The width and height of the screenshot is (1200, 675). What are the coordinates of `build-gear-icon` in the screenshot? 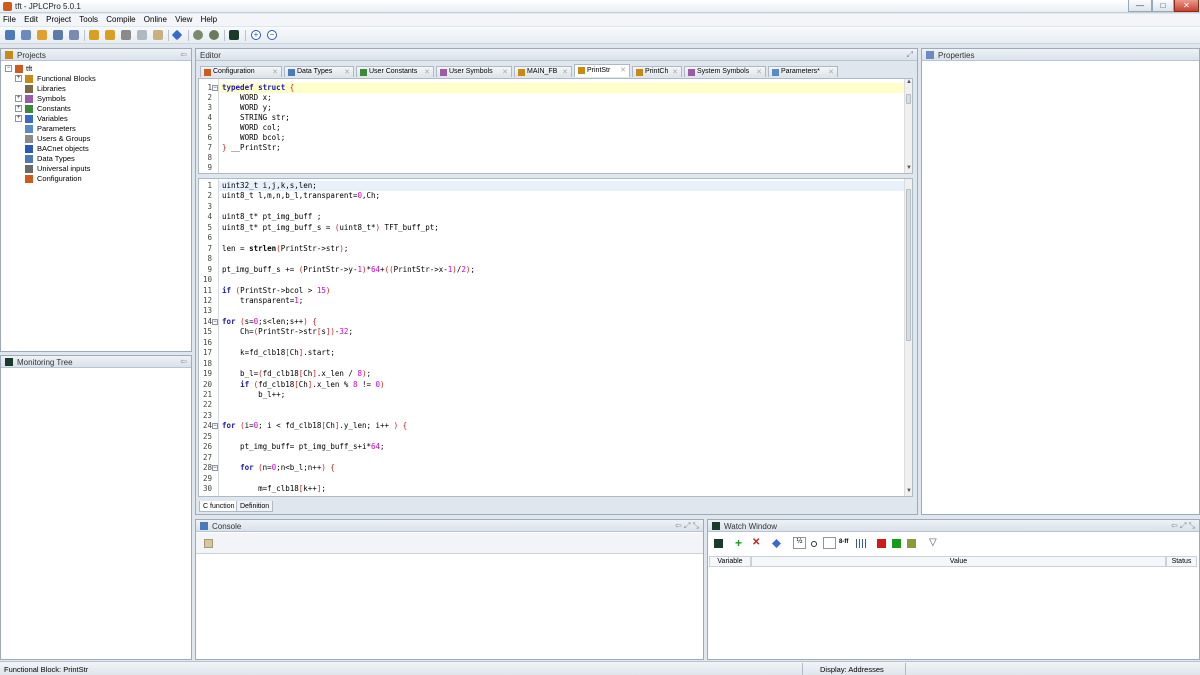 It's located at (214, 35).